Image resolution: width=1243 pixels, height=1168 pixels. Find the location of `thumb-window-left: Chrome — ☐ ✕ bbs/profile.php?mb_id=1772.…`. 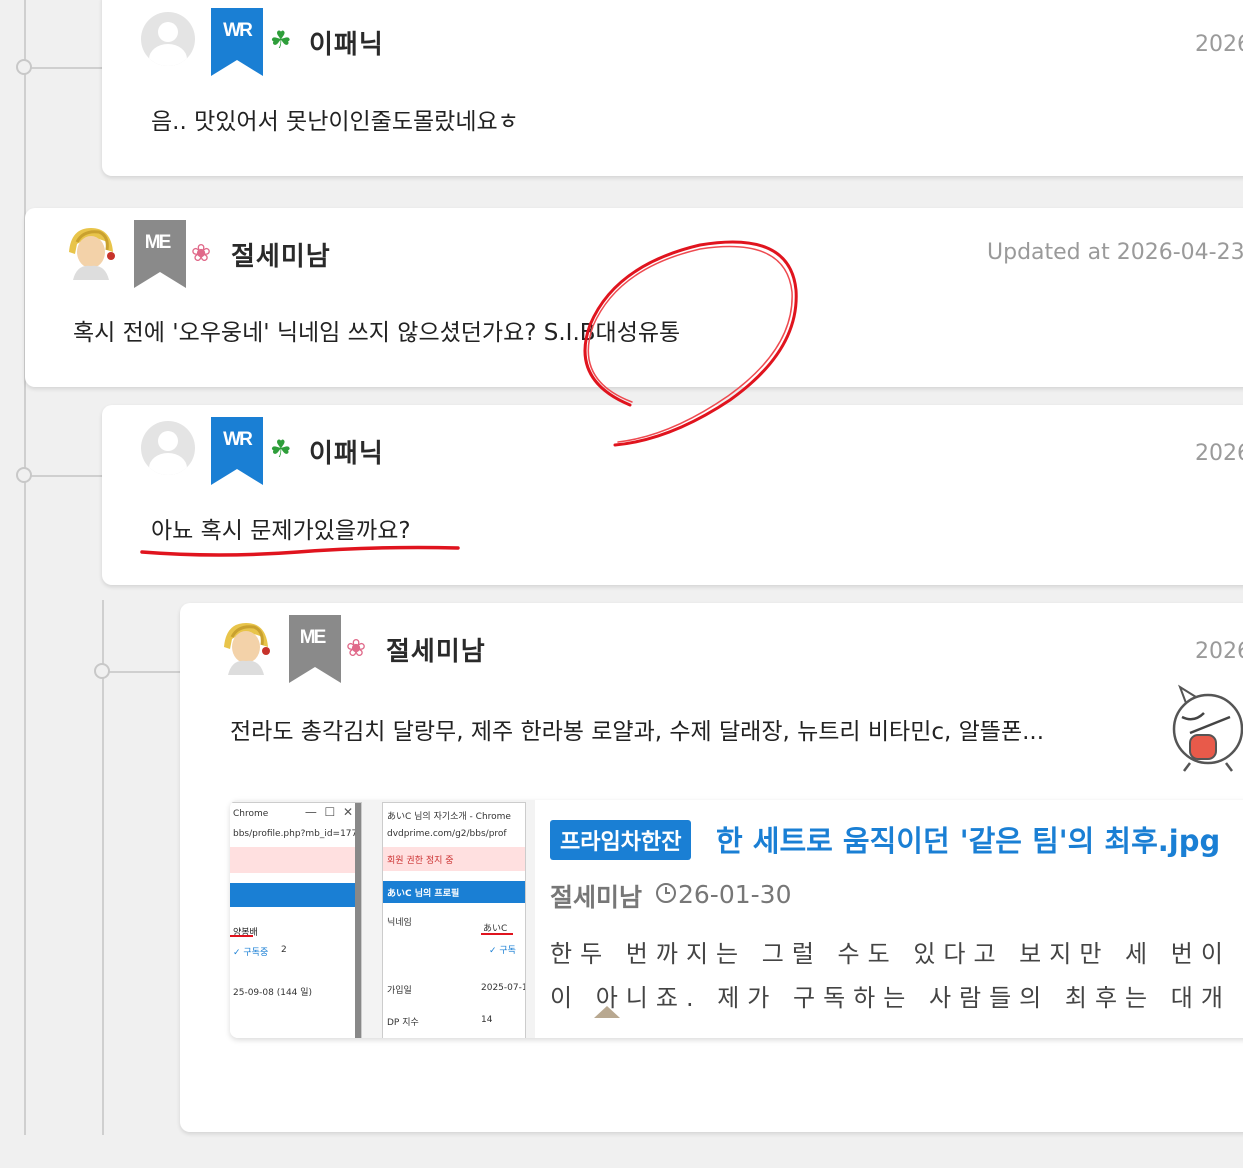

thumb-window-left: Chrome — ☐ ✕ bbs/profile.php?mb_id=1772.… is located at coordinates (296, 920).